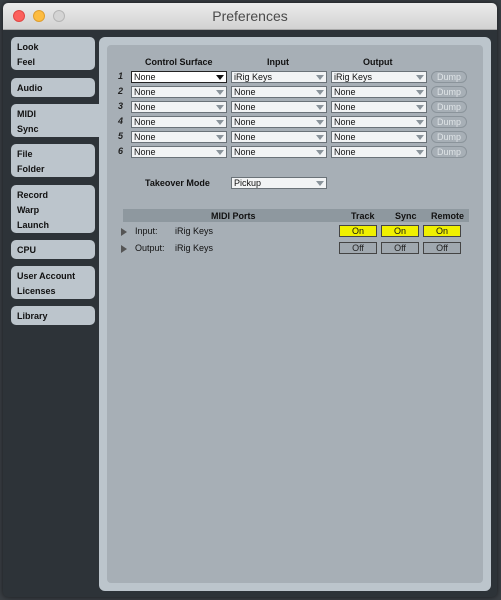 The height and width of the screenshot is (600, 501). Describe the element at coordinates (53, 160) in the screenshot. I see `tab-file-folder: File Folder` at that location.